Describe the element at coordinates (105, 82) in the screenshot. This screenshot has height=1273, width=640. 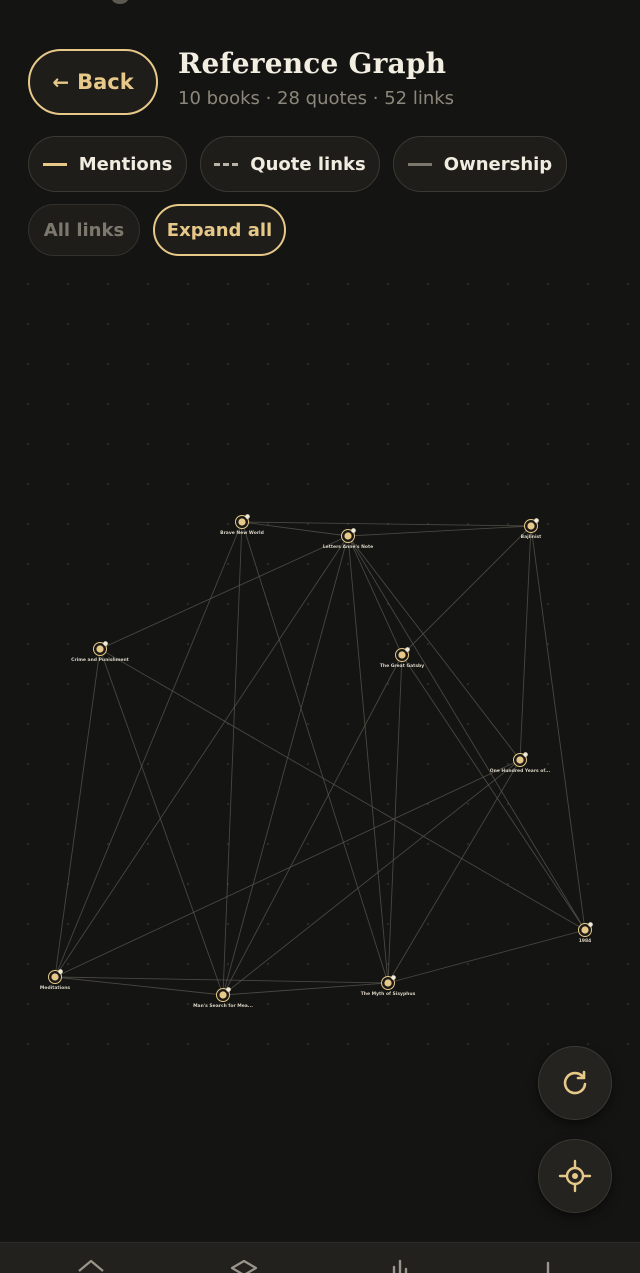
I see `back-label: Back` at that location.